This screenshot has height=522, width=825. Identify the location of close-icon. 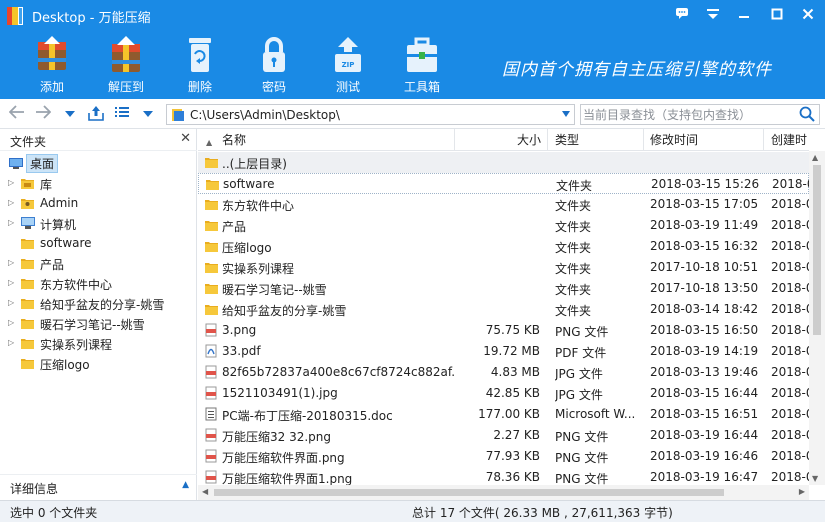
(808, 16).